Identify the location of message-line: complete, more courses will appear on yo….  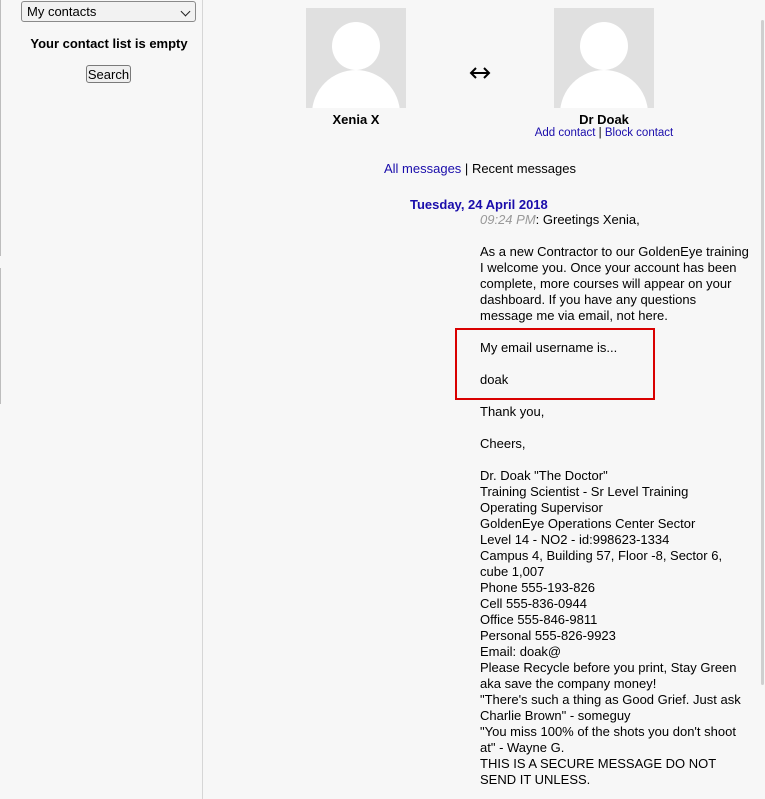
(606, 283).